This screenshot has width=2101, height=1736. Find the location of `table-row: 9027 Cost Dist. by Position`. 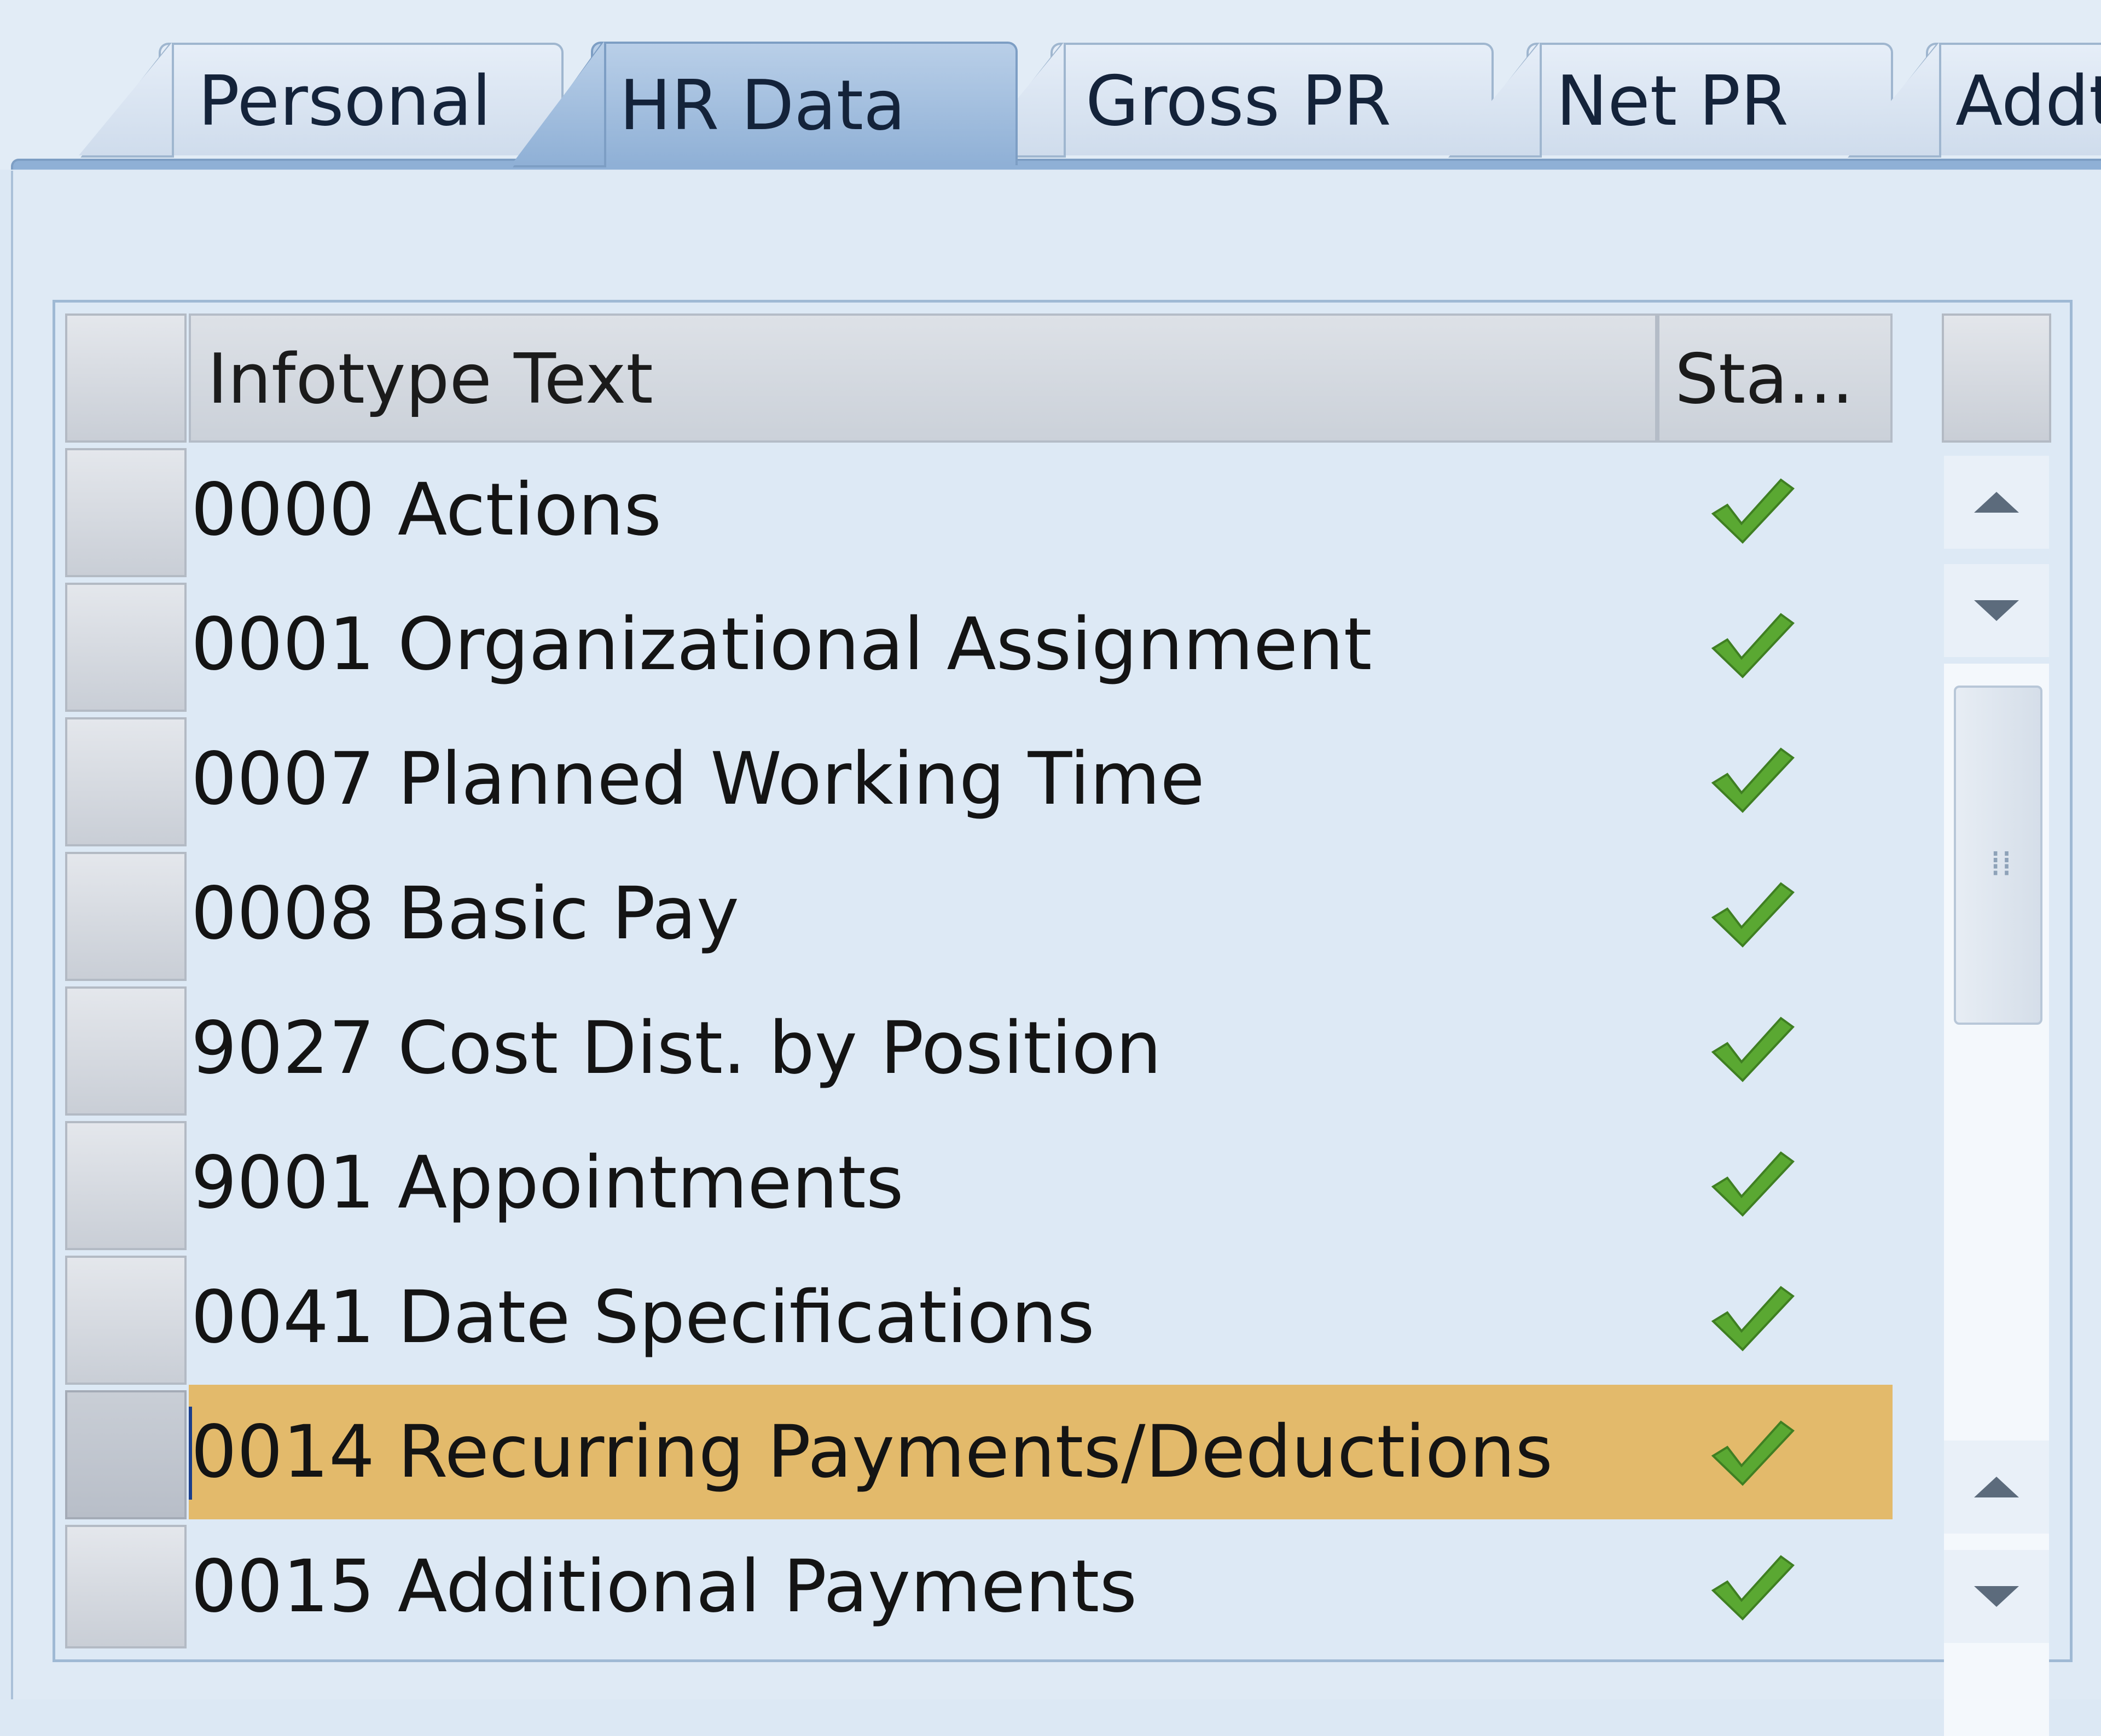

table-row: 9027 Cost Dist. by Position is located at coordinates (1041, 1048).